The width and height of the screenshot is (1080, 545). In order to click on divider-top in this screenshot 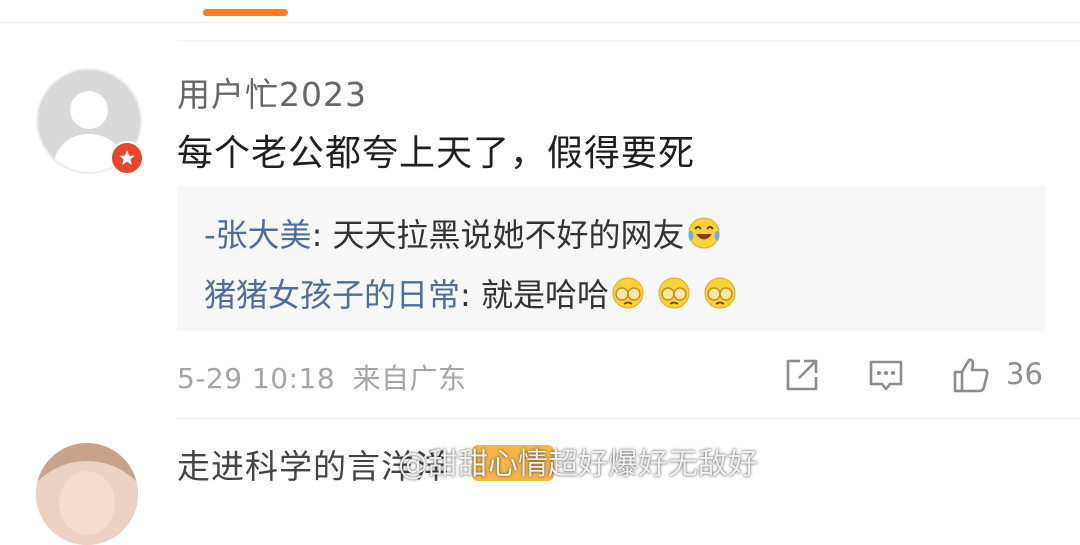, I will do `click(540, 22)`.